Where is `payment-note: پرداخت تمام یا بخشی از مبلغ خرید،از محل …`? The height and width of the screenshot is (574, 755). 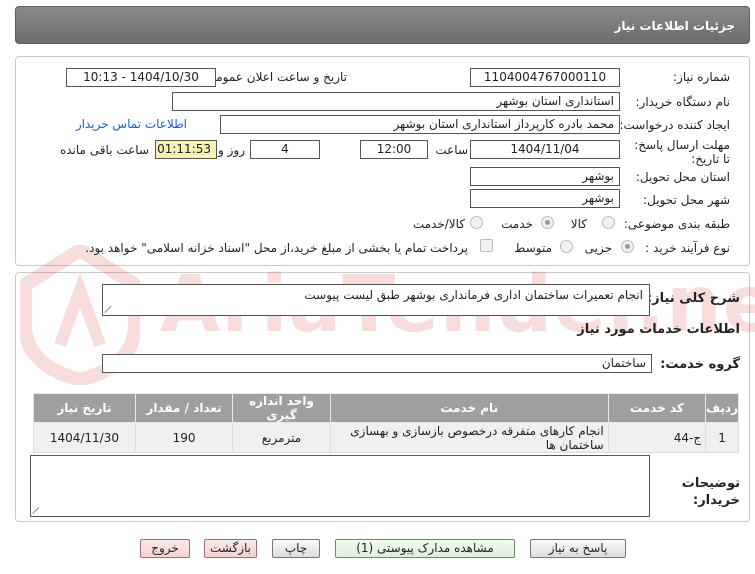 payment-note: پرداخت تمام یا بخشی از مبلغ خرید،از محل … is located at coordinates (276, 248).